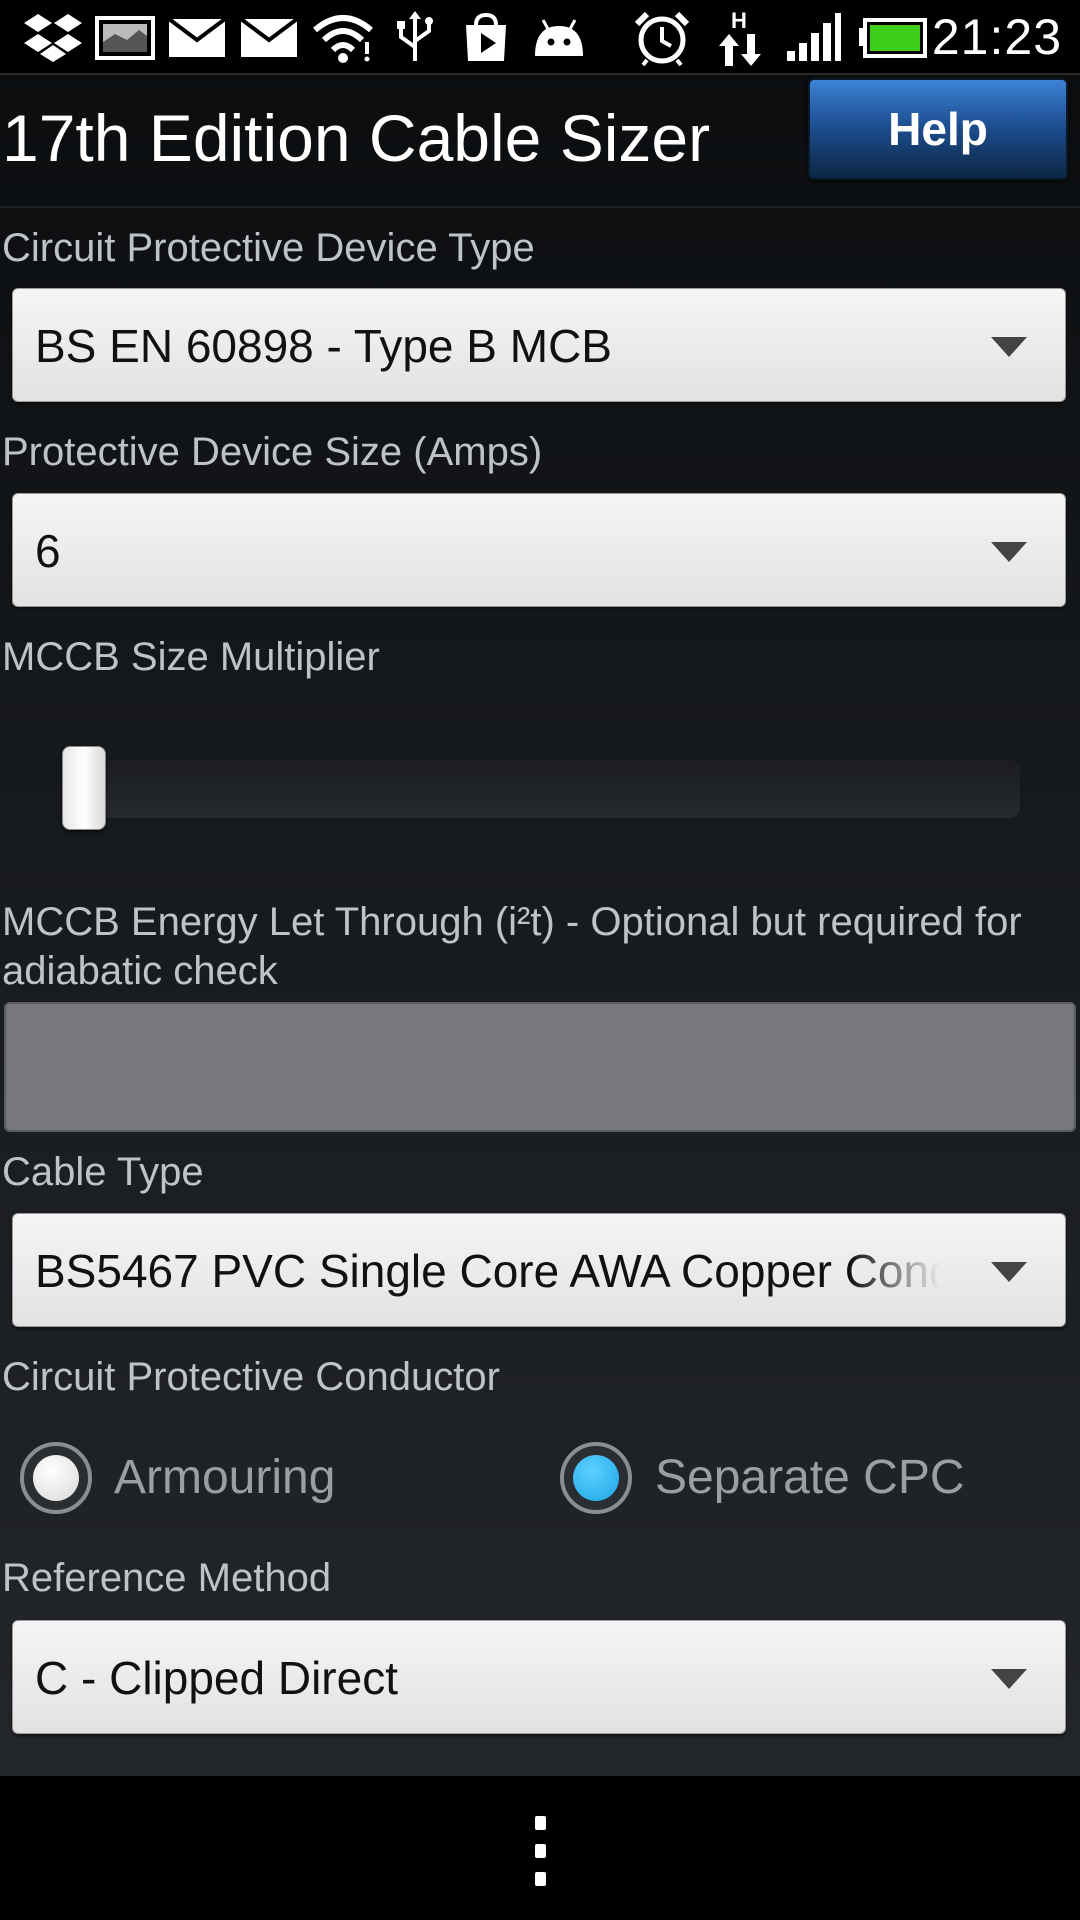 This screenshot has height=1920, width=1080. I want to click on device-type-spinner: BS EN 60898 - Type B MCB, so click(539, 345).